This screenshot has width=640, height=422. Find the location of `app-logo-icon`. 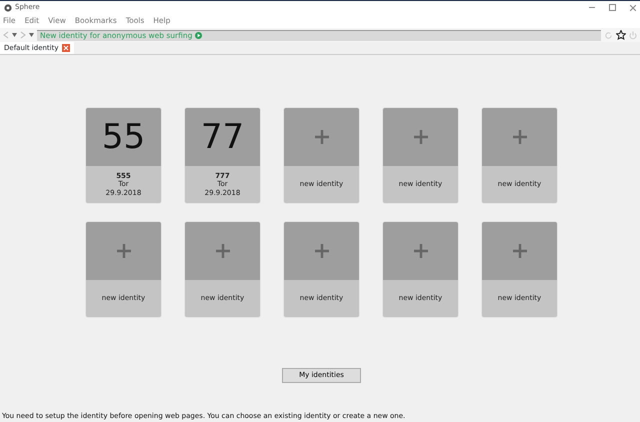

app-logo-icon is located at coordinates (8, 8).